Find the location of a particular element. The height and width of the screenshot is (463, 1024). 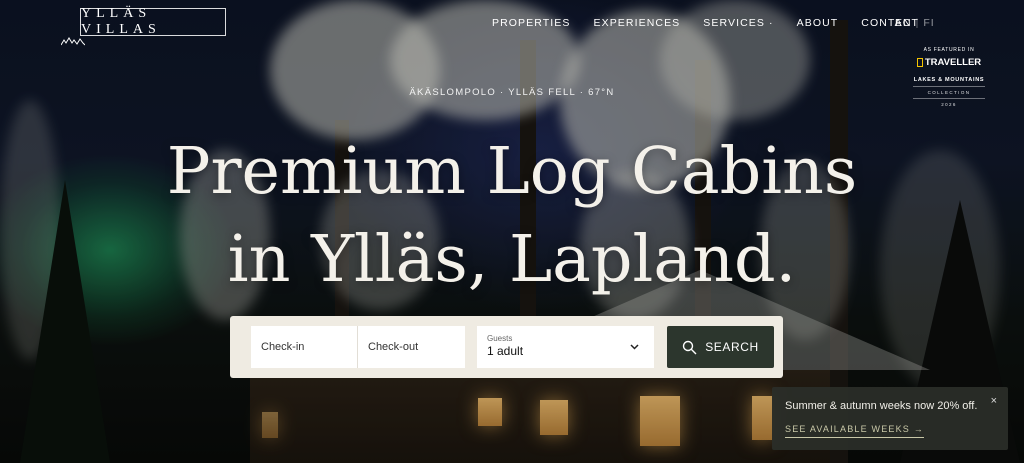

chevron-down-icon is located at coordinates (634, 347).